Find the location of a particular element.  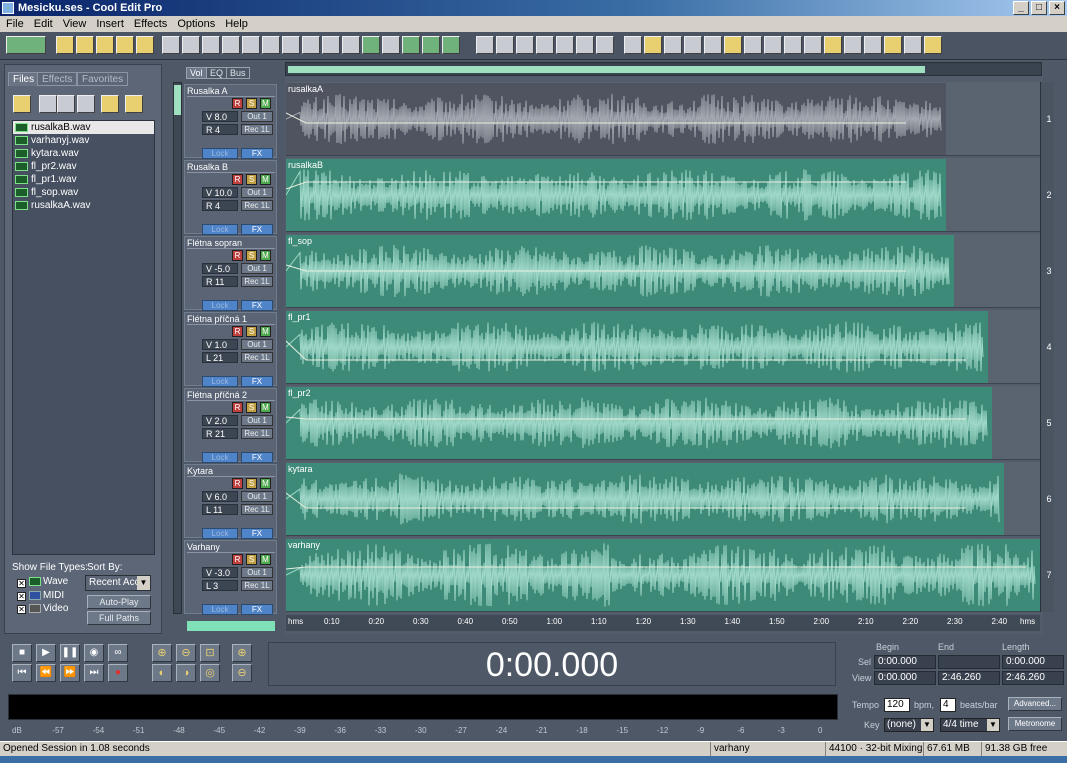

help-icon is located at coordinates (933, 45).